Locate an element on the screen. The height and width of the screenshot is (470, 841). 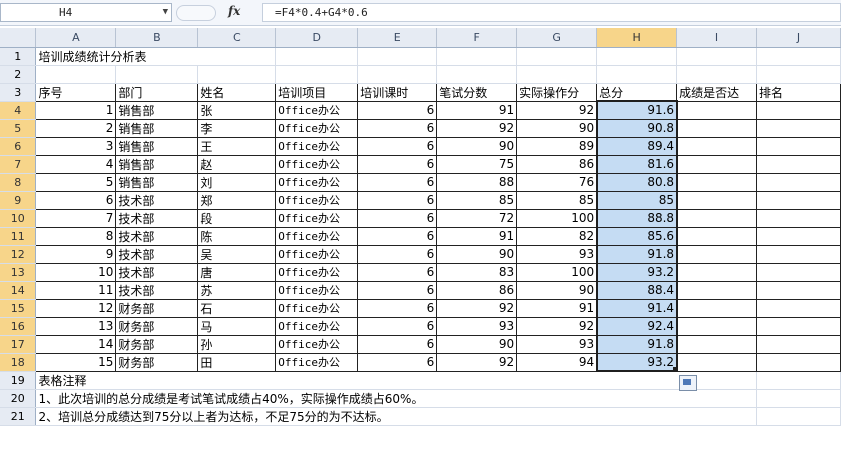
select-all-corner is located at coordinates (18, 38).